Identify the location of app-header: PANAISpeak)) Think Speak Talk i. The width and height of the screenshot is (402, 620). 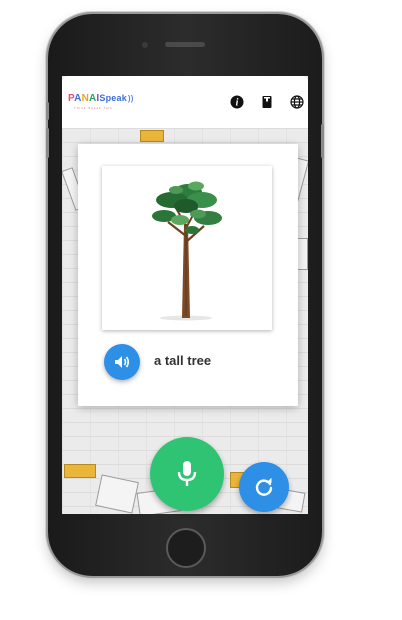
(185, 102).